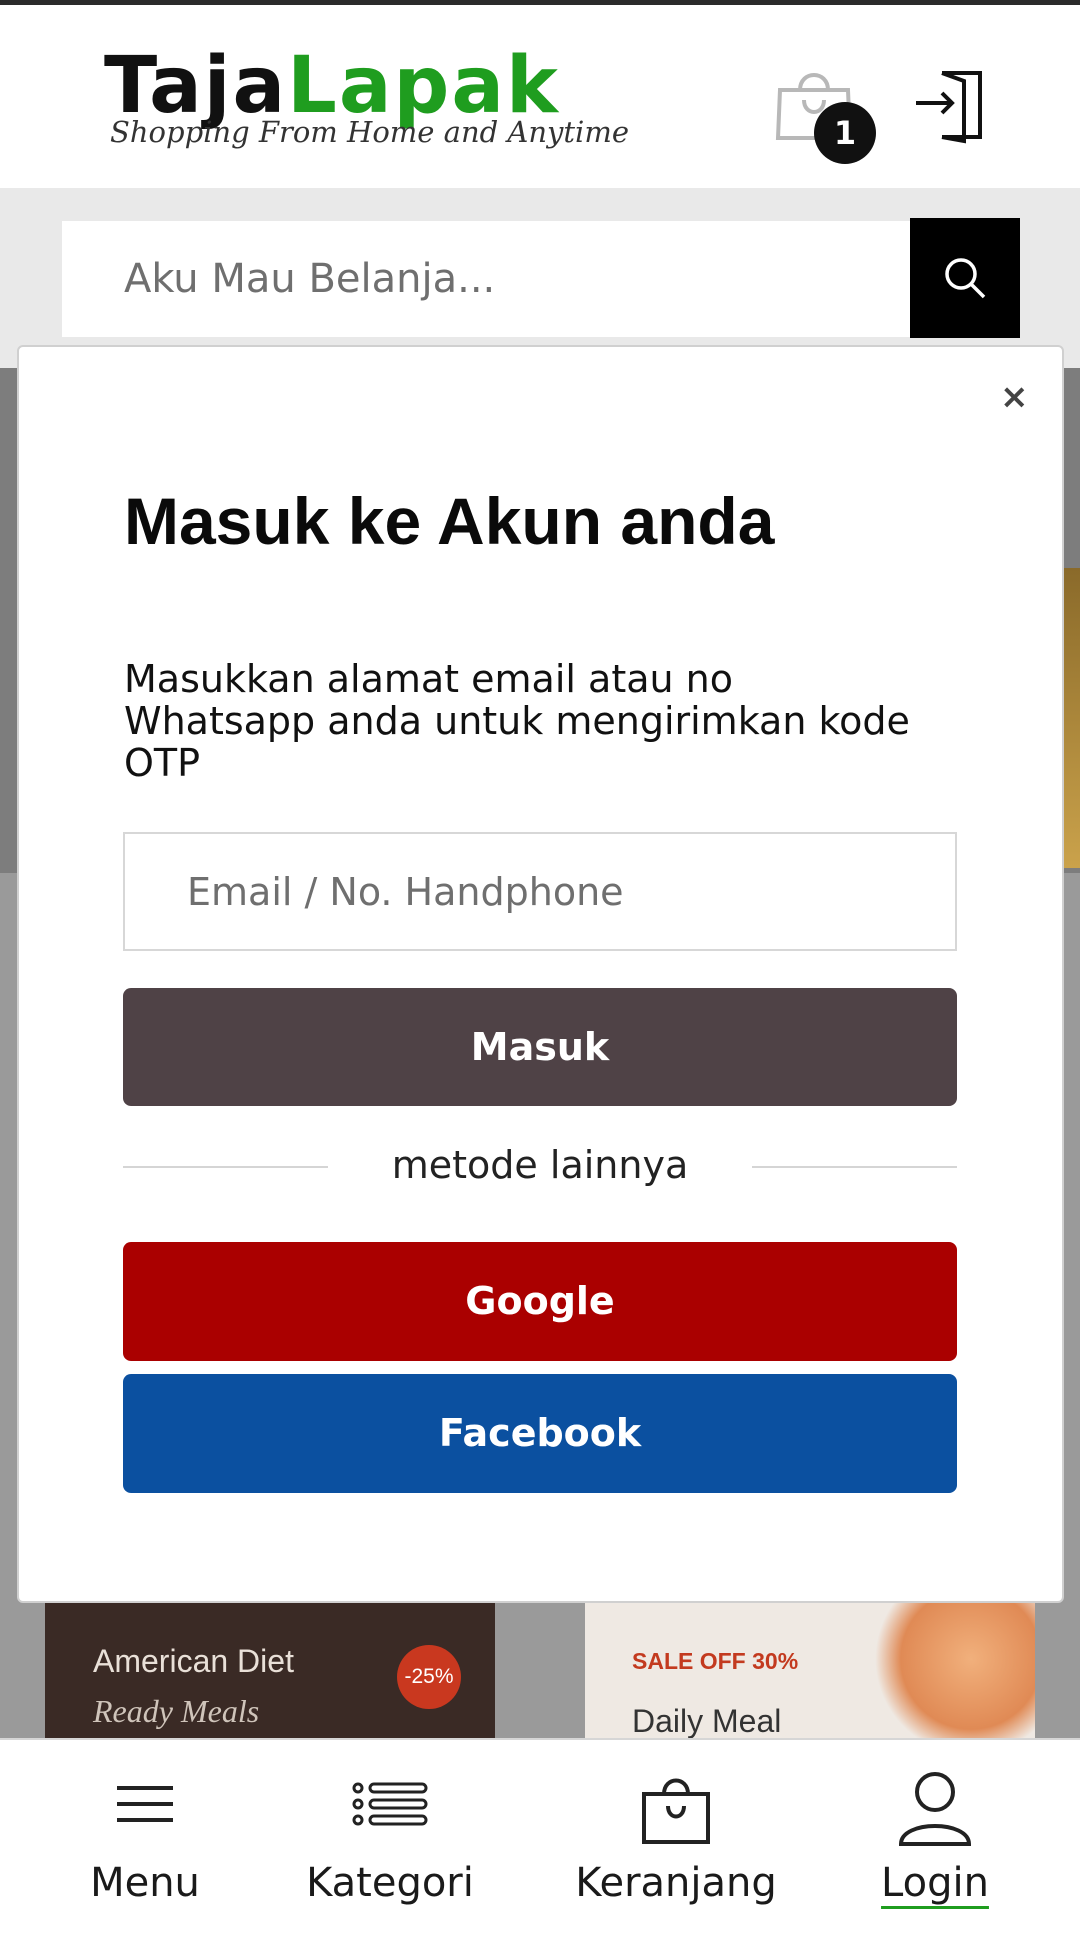  What do you see at coordinates (715, 1661) in the screenshot?
I see `promo-sale-label: SALE OFF 30%` at bounding box center [715, 1661].